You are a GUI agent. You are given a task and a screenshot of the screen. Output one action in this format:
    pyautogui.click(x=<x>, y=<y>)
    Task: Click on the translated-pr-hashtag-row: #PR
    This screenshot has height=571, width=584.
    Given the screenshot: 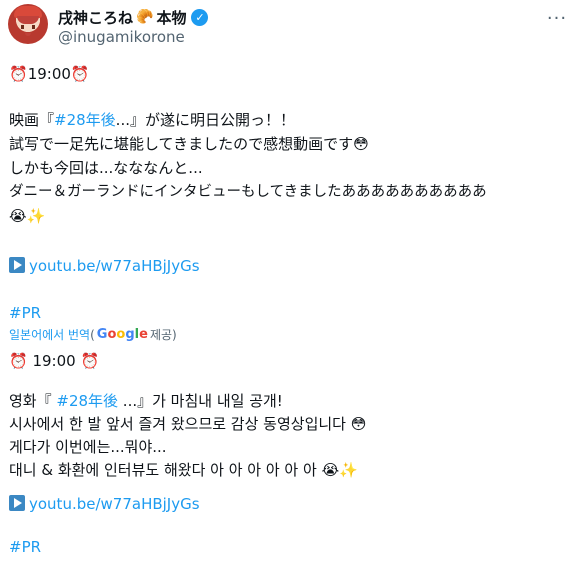 What is the action you would take?
    pyautogui.click(x=25, y=547)
    